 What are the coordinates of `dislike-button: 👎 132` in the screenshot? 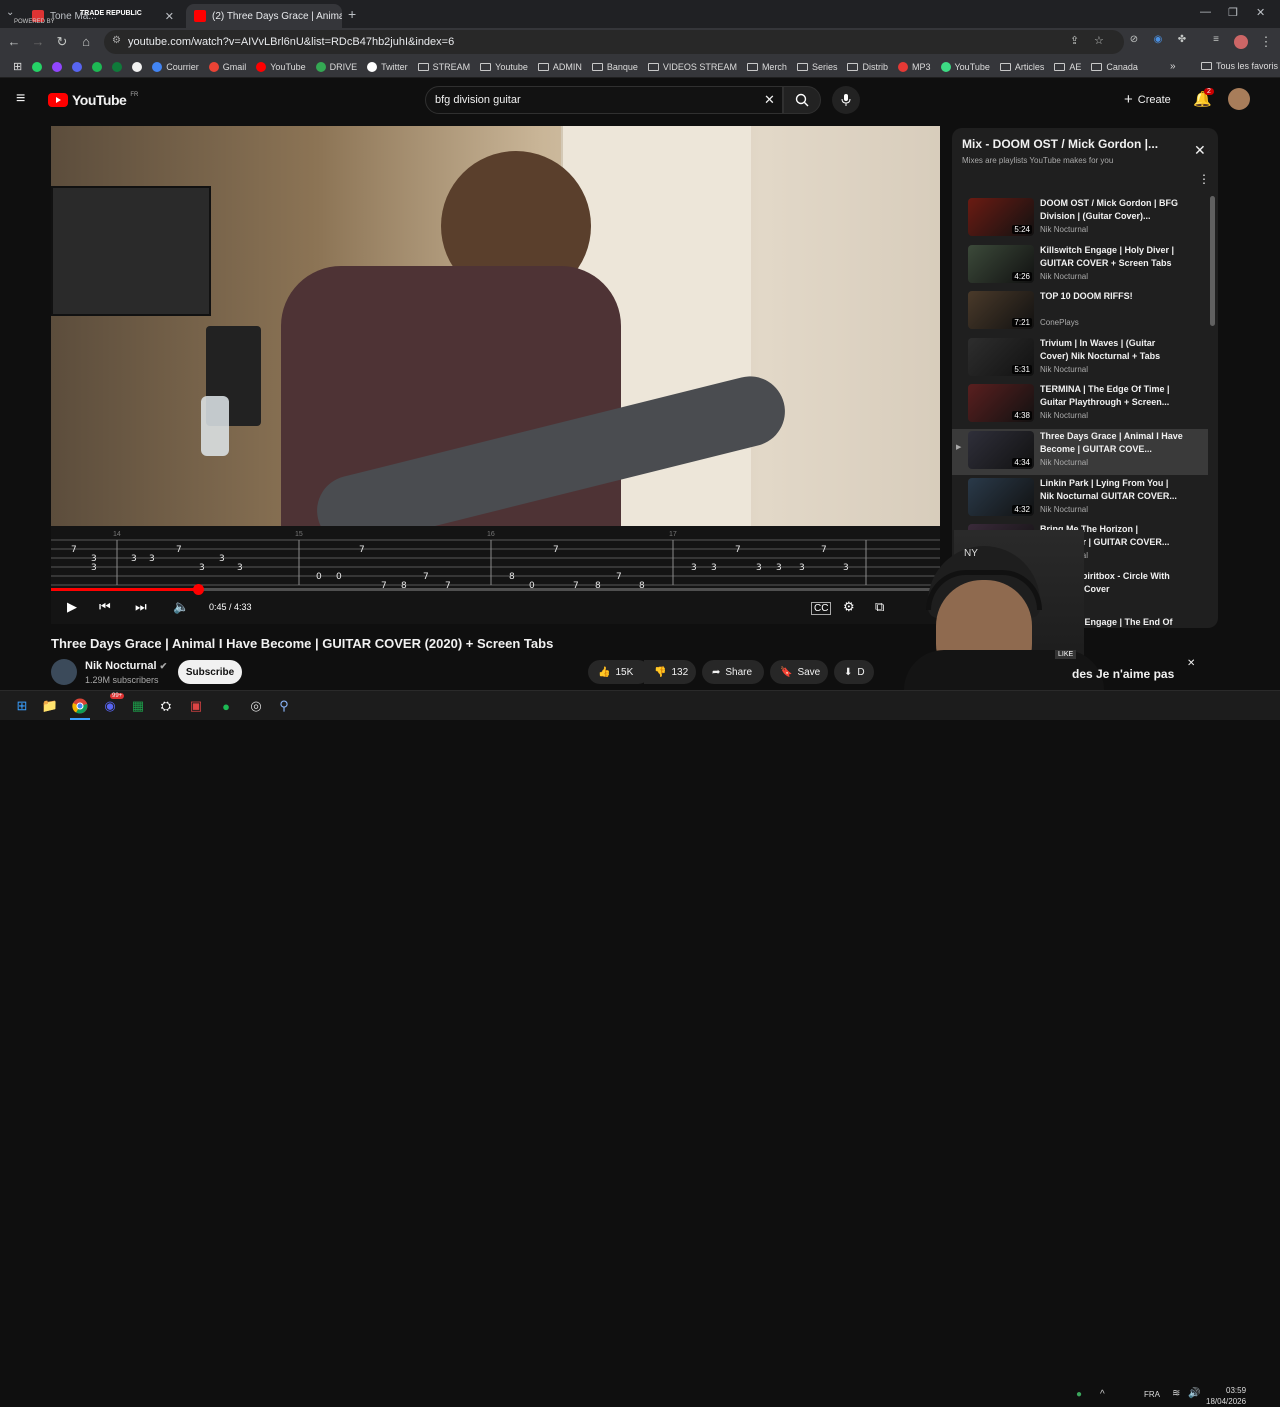 It's located at (670, 672).